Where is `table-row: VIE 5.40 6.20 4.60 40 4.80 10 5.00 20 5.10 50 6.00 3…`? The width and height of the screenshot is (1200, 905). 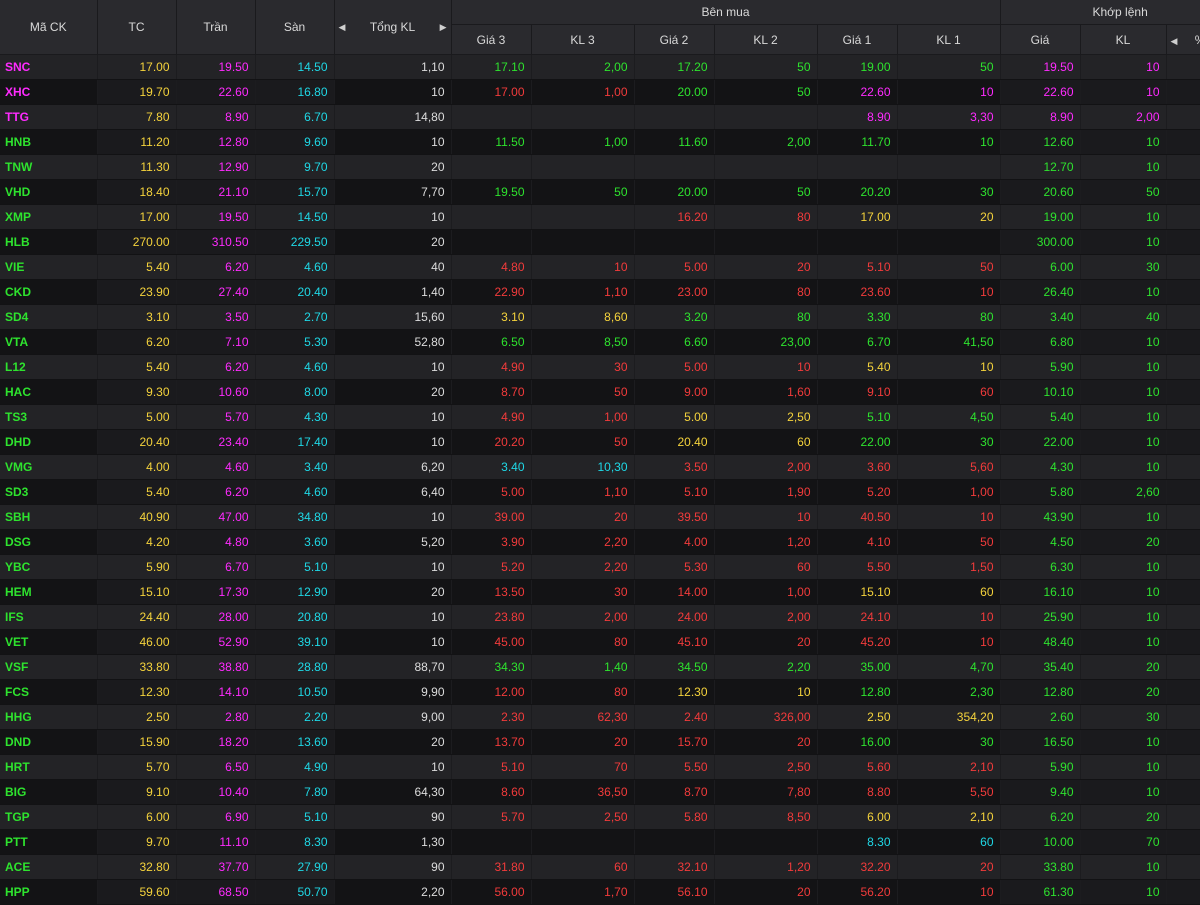 table-row: VIE 5.40 6.20 4.60 40 4.80 10 5.00 20 5.10 50 6.00 3… is located at coordinates (600, 267).